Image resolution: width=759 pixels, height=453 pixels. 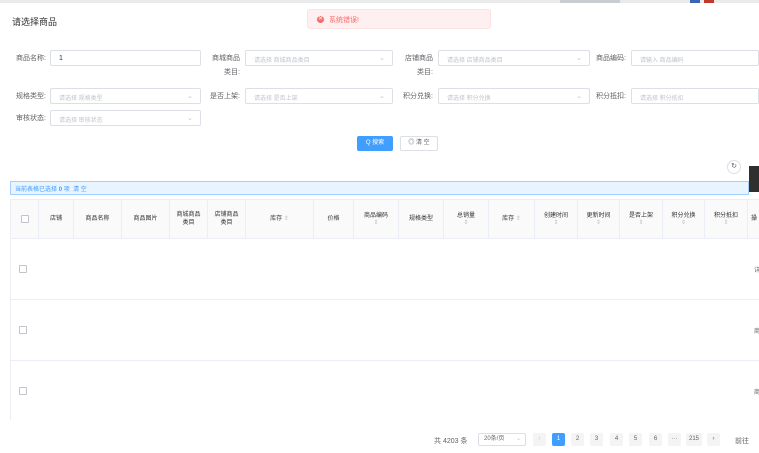 I want to click on column-header: 价格, so click(x=334, y=219).